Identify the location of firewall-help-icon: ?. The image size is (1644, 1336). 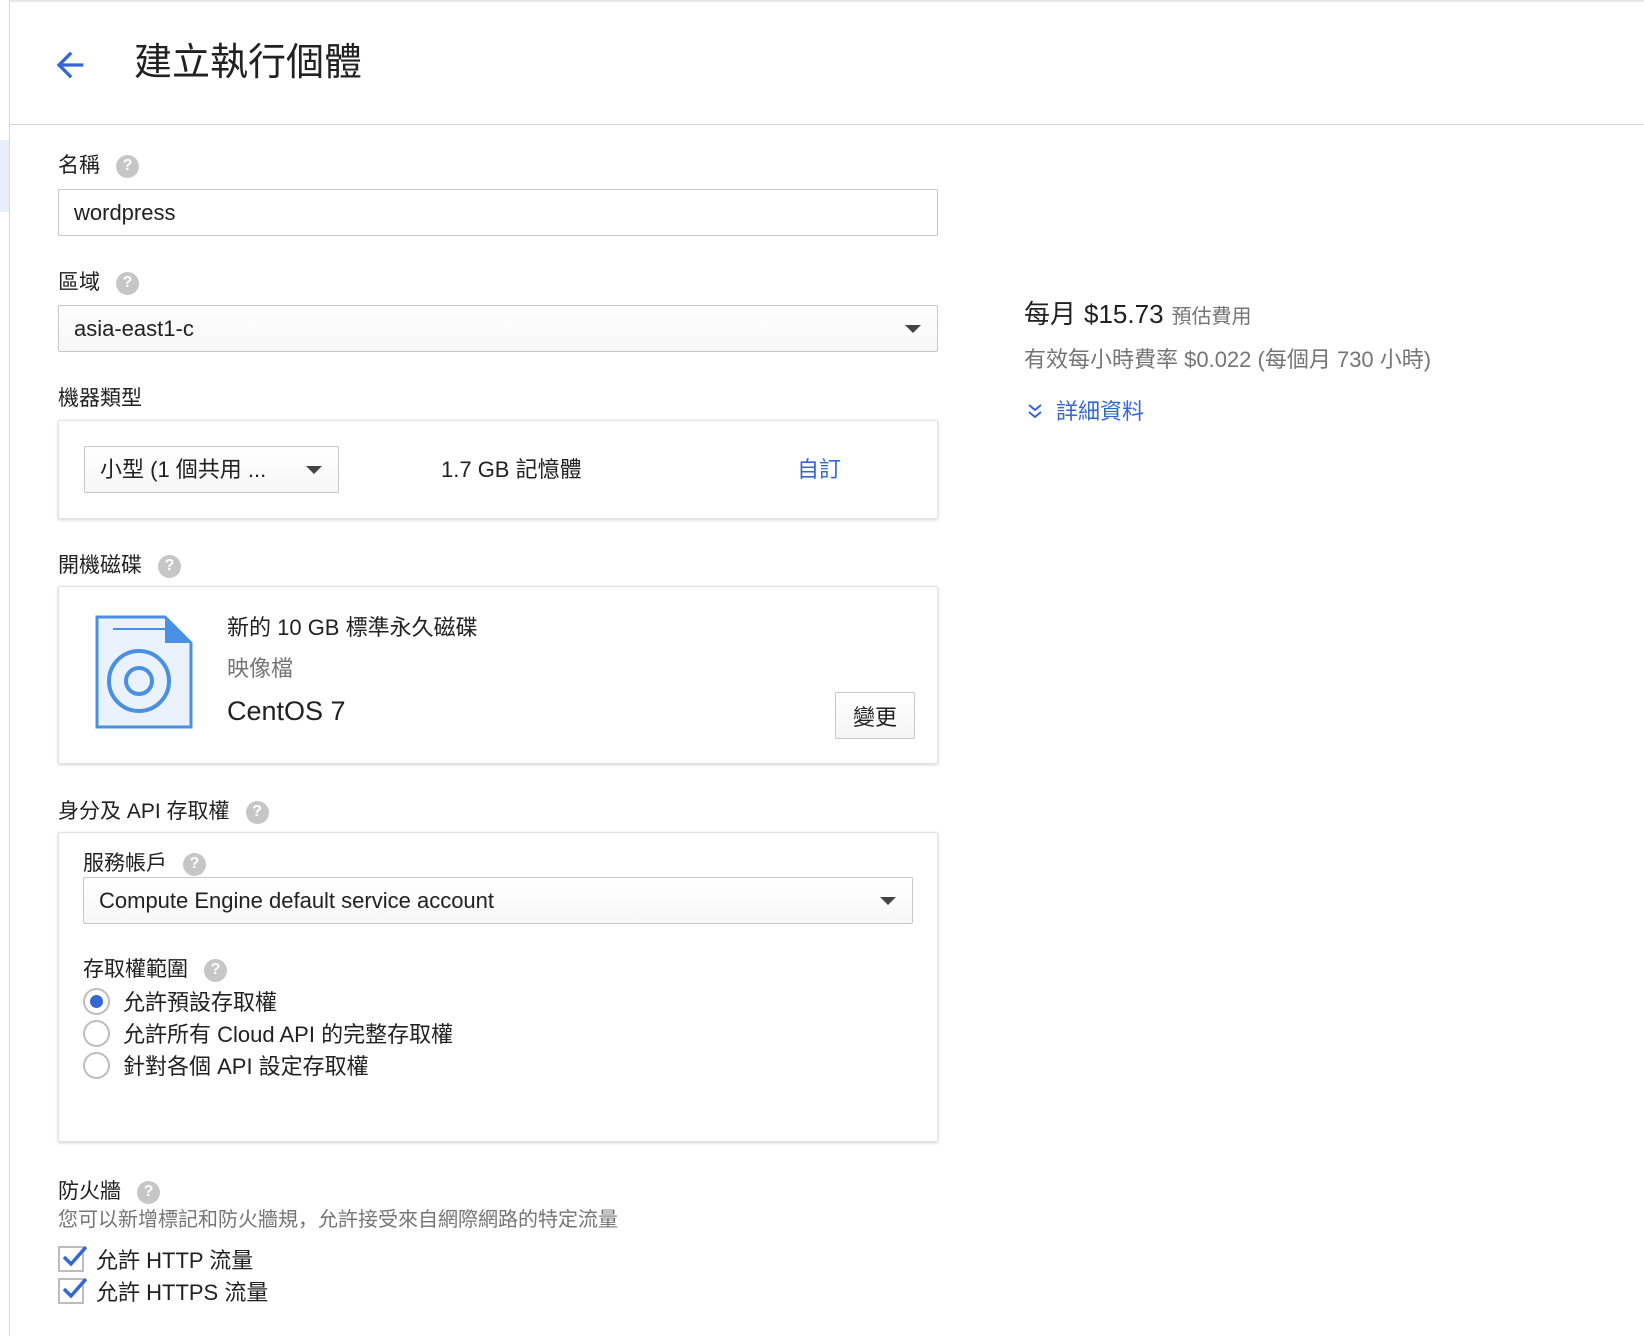
(148, 1192).